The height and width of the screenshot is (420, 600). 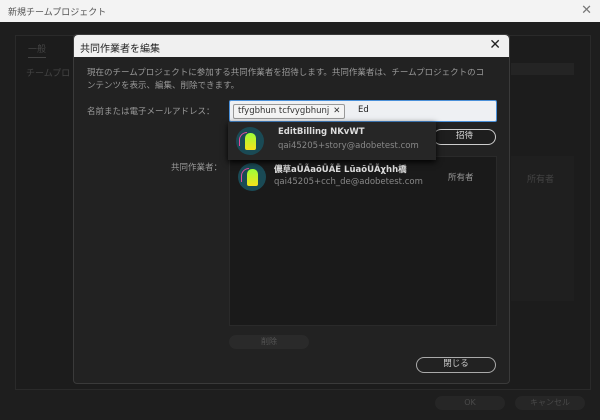 I want to click on recipient-chip: tfygbhun tcfvygbhunj ✕, so click(x=289, y=111).